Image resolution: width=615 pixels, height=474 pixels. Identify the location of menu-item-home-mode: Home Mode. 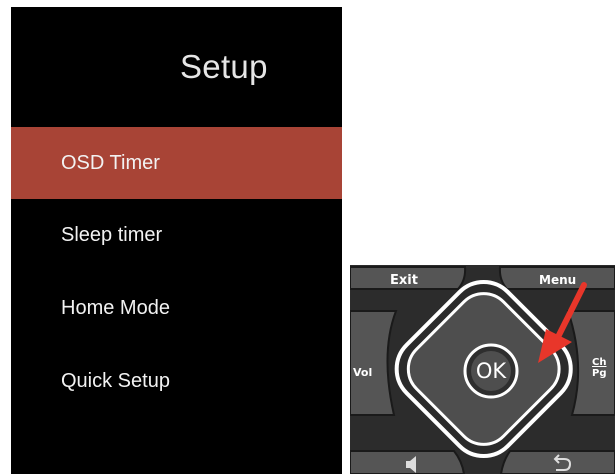
(176, 308).